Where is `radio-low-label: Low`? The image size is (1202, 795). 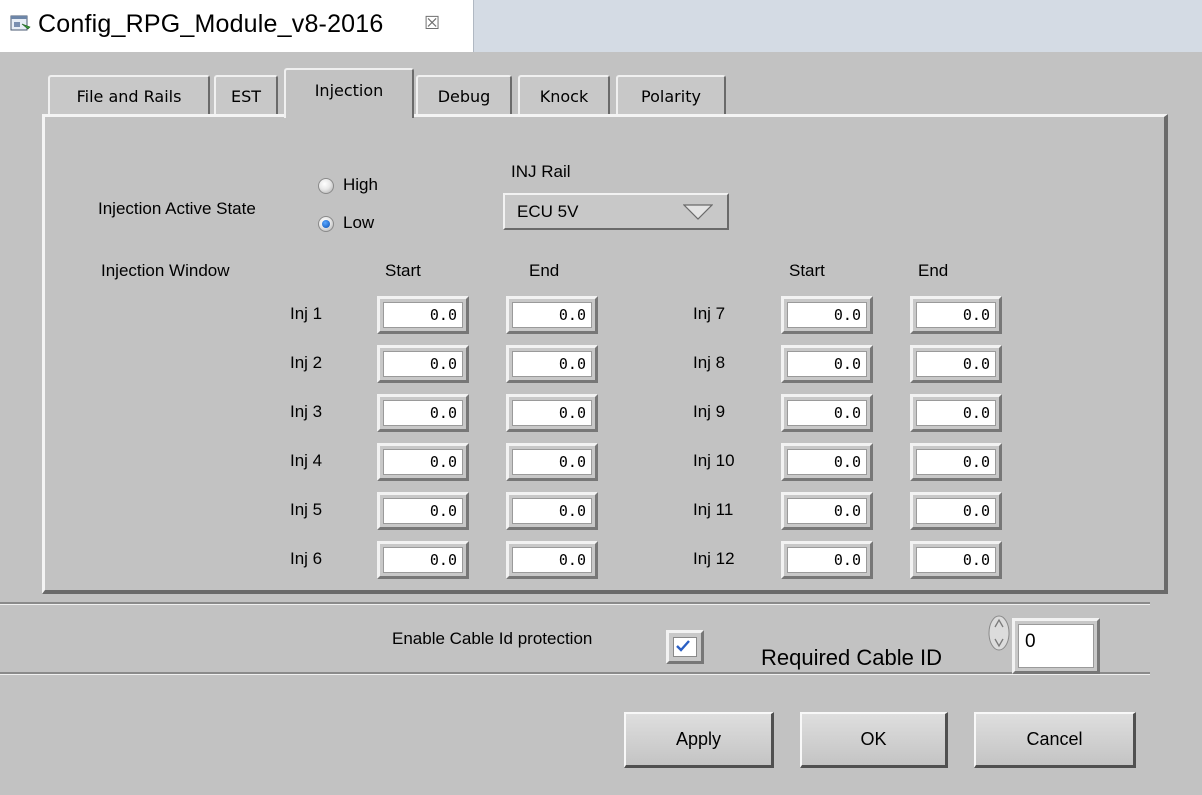
radio-low-label: Low is located at coordinates (359, 222).